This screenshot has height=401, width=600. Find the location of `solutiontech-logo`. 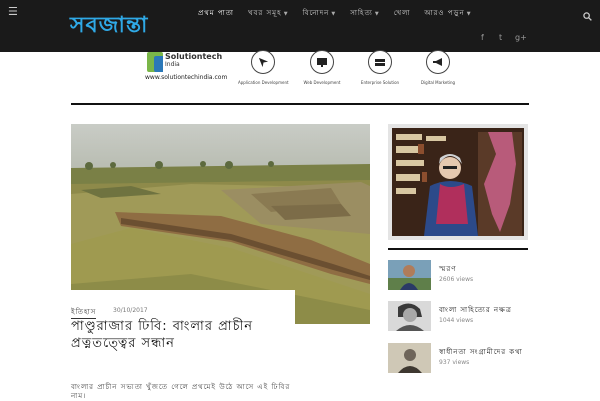

solutiontech-logo is located at coordinates (155, 62).